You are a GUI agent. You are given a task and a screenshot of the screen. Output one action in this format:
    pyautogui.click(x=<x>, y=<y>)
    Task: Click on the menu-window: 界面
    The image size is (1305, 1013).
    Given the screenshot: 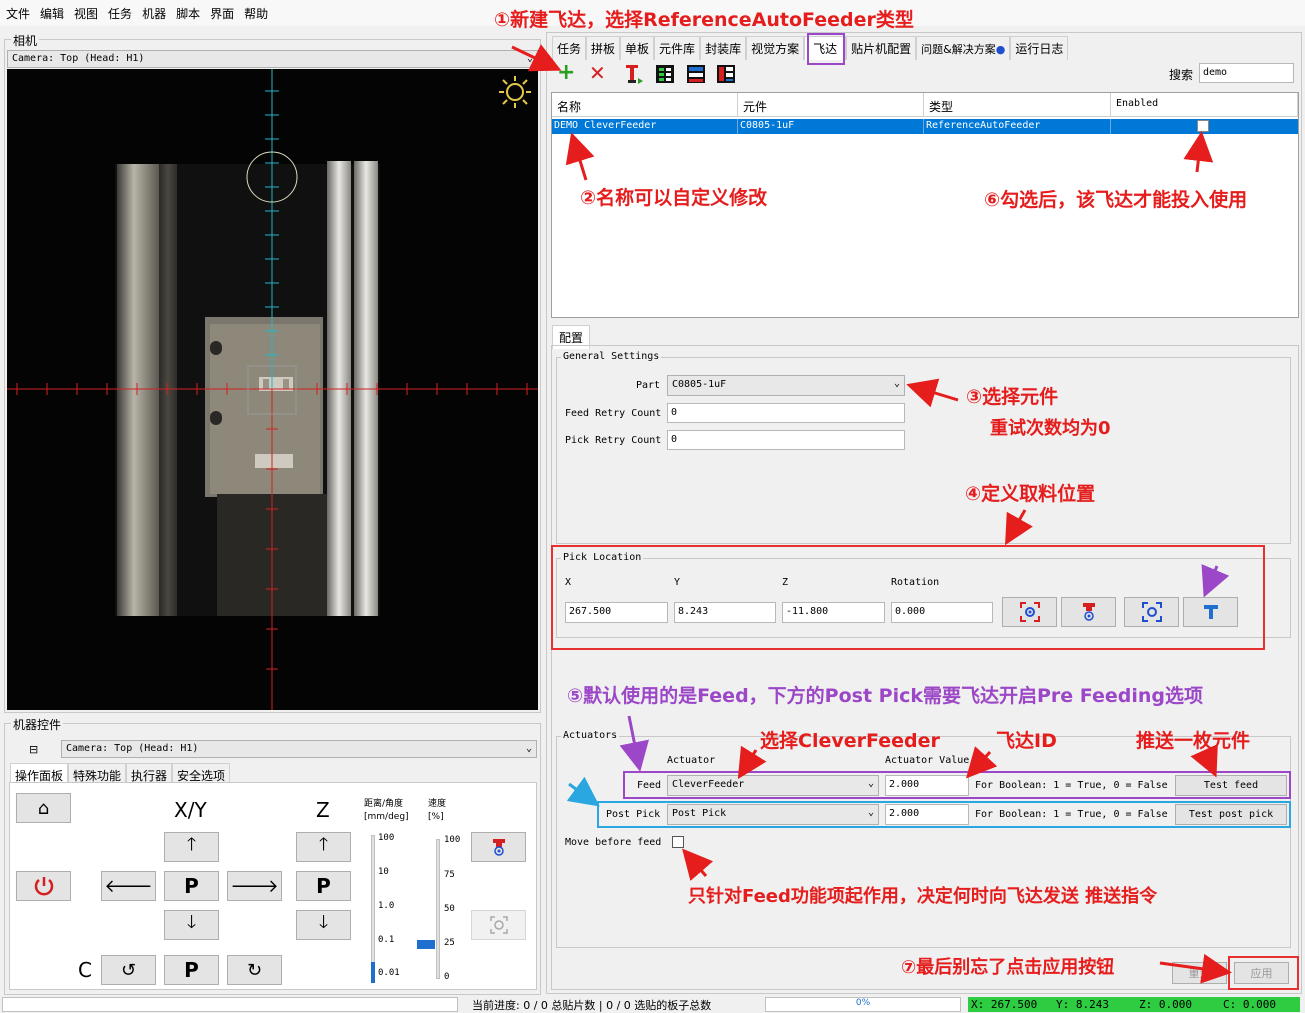 What is the action you would take?
    pyautogui.click(x=223, y=13)
    